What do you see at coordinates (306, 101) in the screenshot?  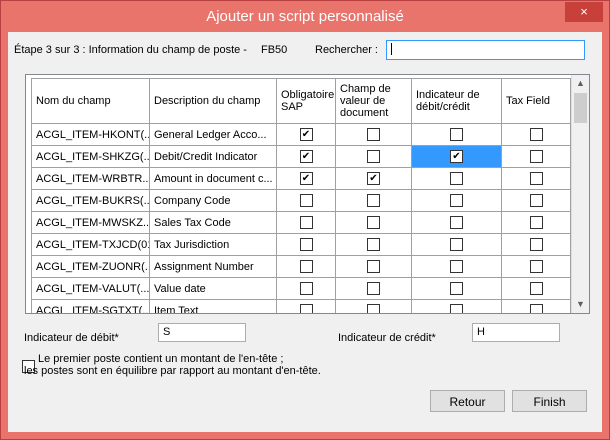 I see `column-header-required: Obligatoire SAP` at bounding box center [306, 101].